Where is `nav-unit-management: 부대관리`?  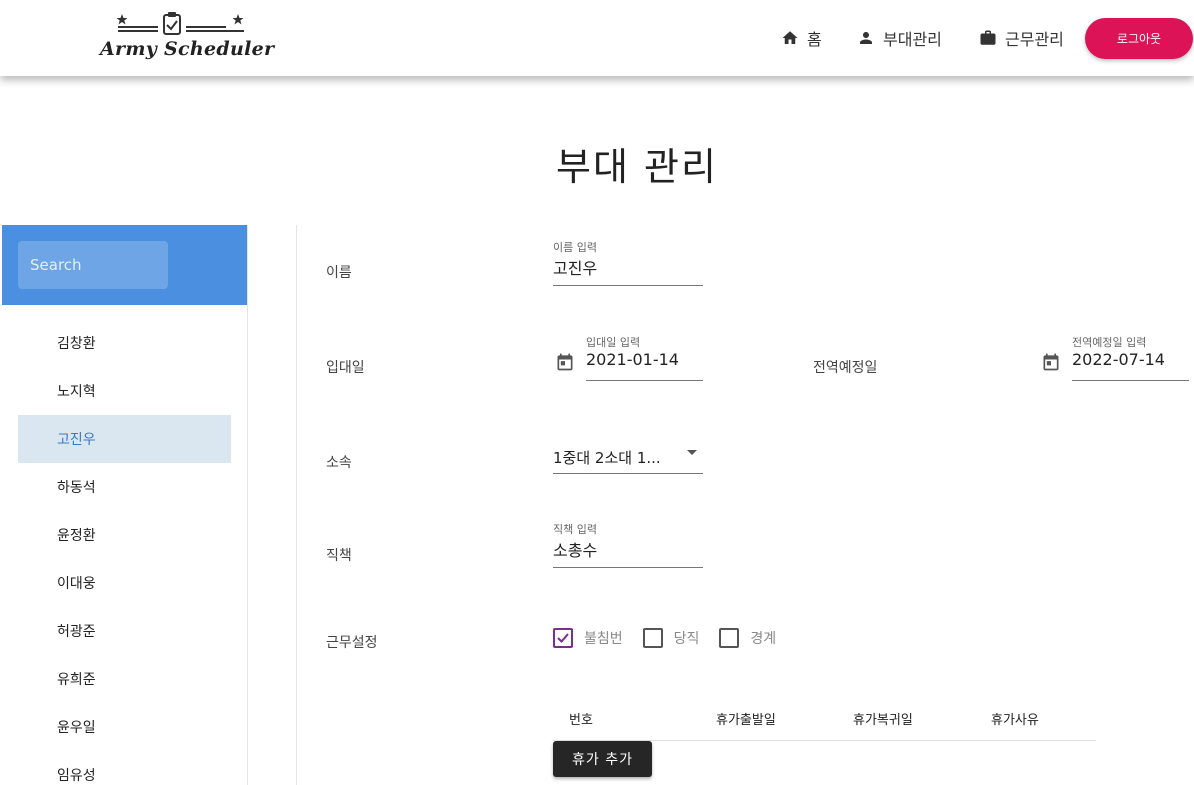
nav-unit-management: 부대관리 is located at coordinates (899, 38).